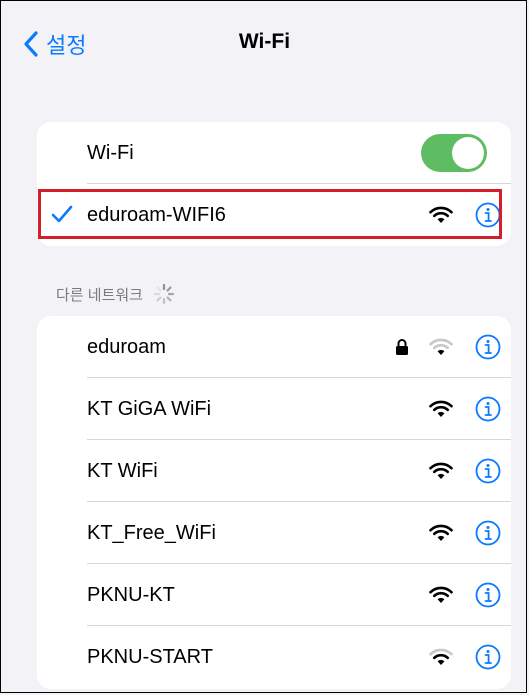 This screenshot has width=529, height=695. I want to click on network-name: PKNU-START, so click(150, 656).